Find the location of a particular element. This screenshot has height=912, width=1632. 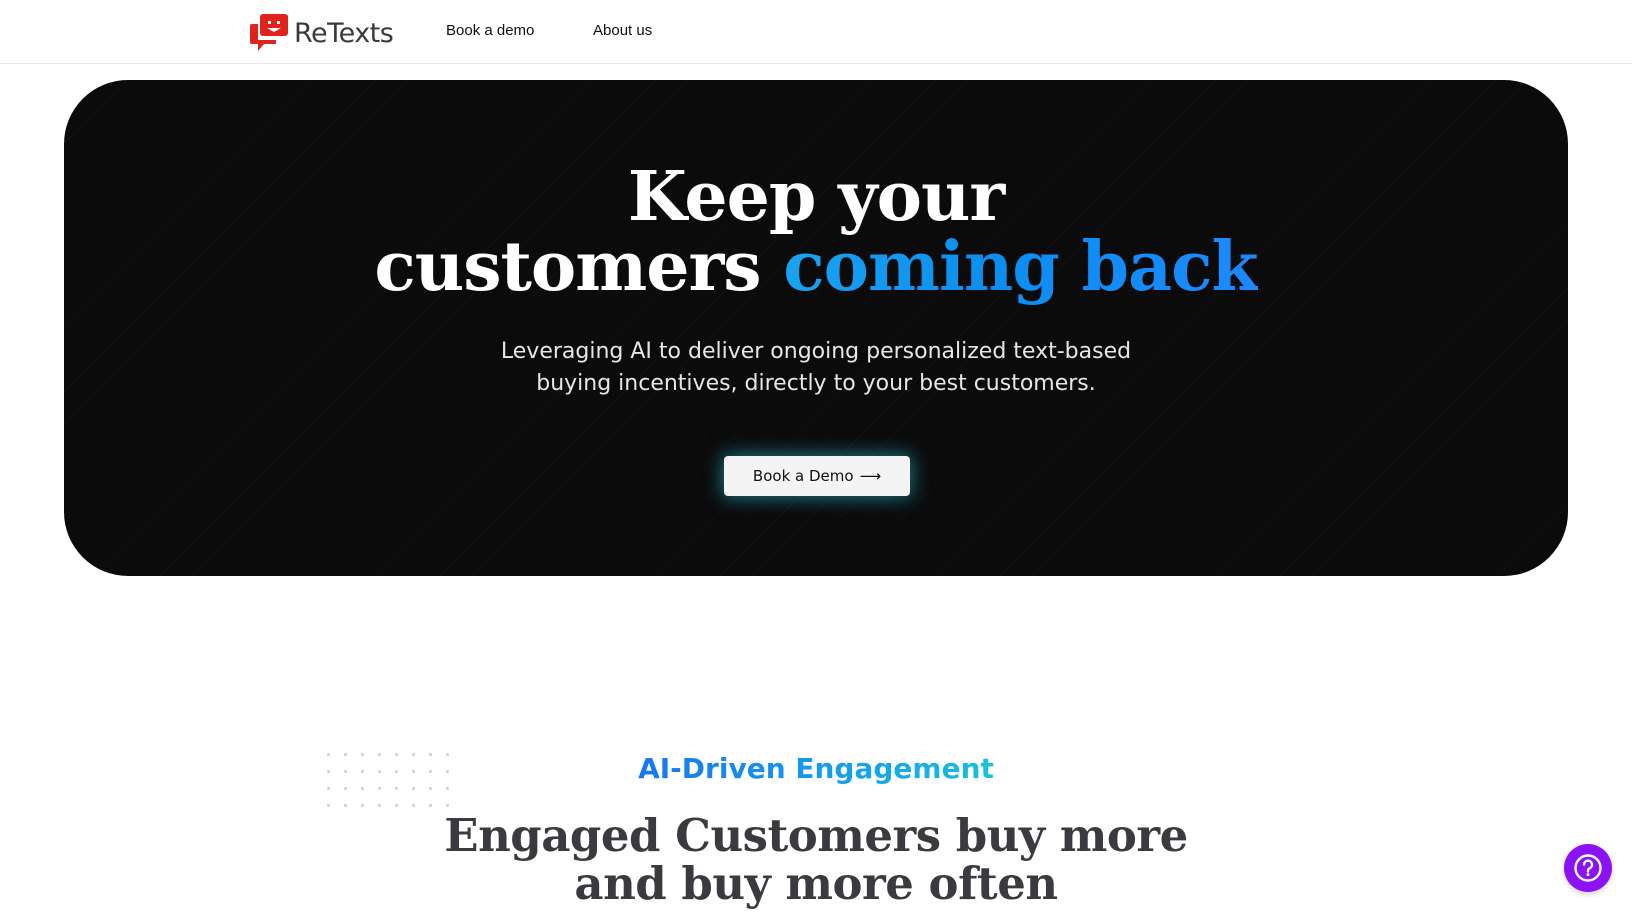

hero-title-plain: customers is located at coordinates (567, 267).